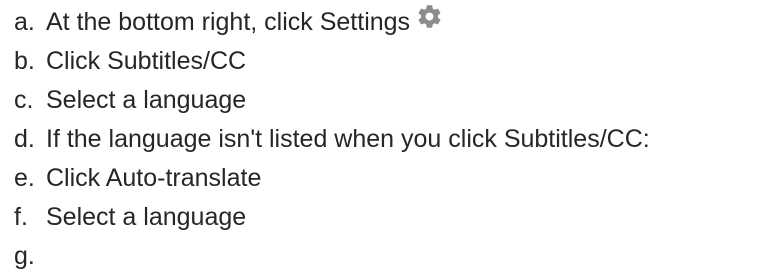 The height and width of the screenshot is (279, 769). Describe the element at coordinates (21, 217) in the screenshot. I see `step-marker: f.` at that location.